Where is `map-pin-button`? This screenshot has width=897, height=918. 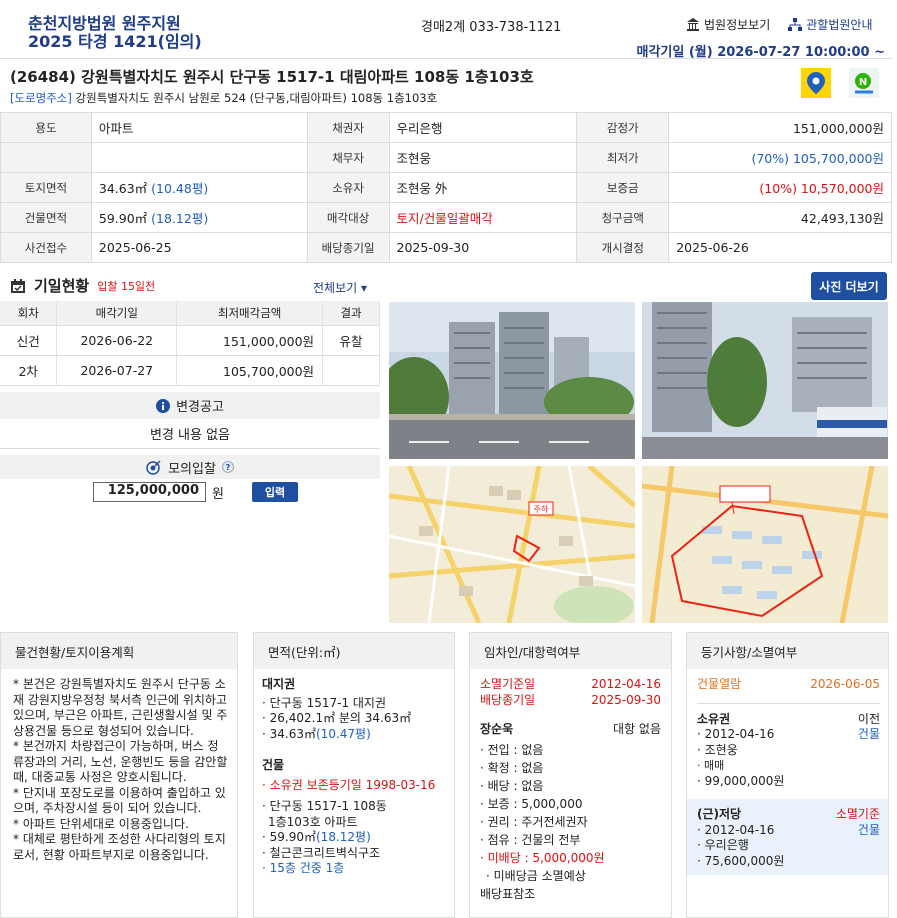 map-pin-button is located at coordinates (816, 83).